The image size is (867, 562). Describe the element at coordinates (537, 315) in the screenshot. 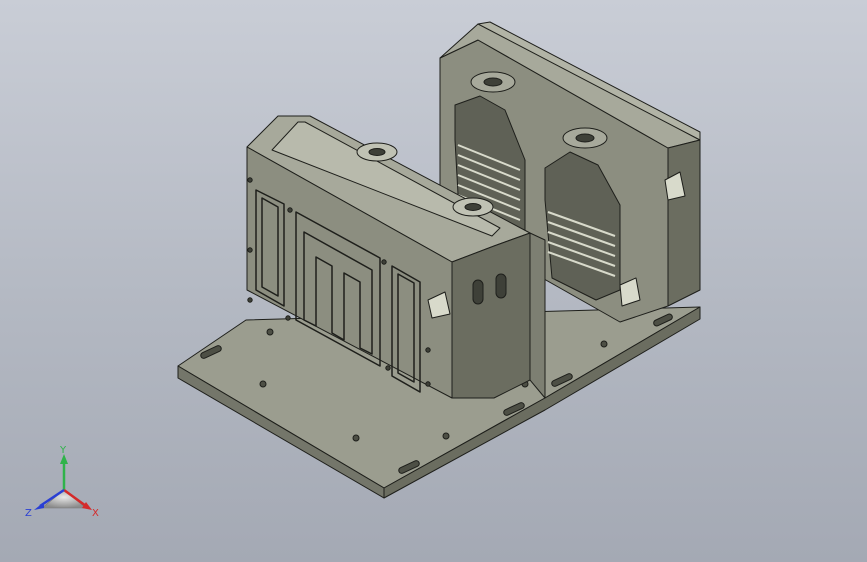

I see `rear-mold-lower-face` at that location.